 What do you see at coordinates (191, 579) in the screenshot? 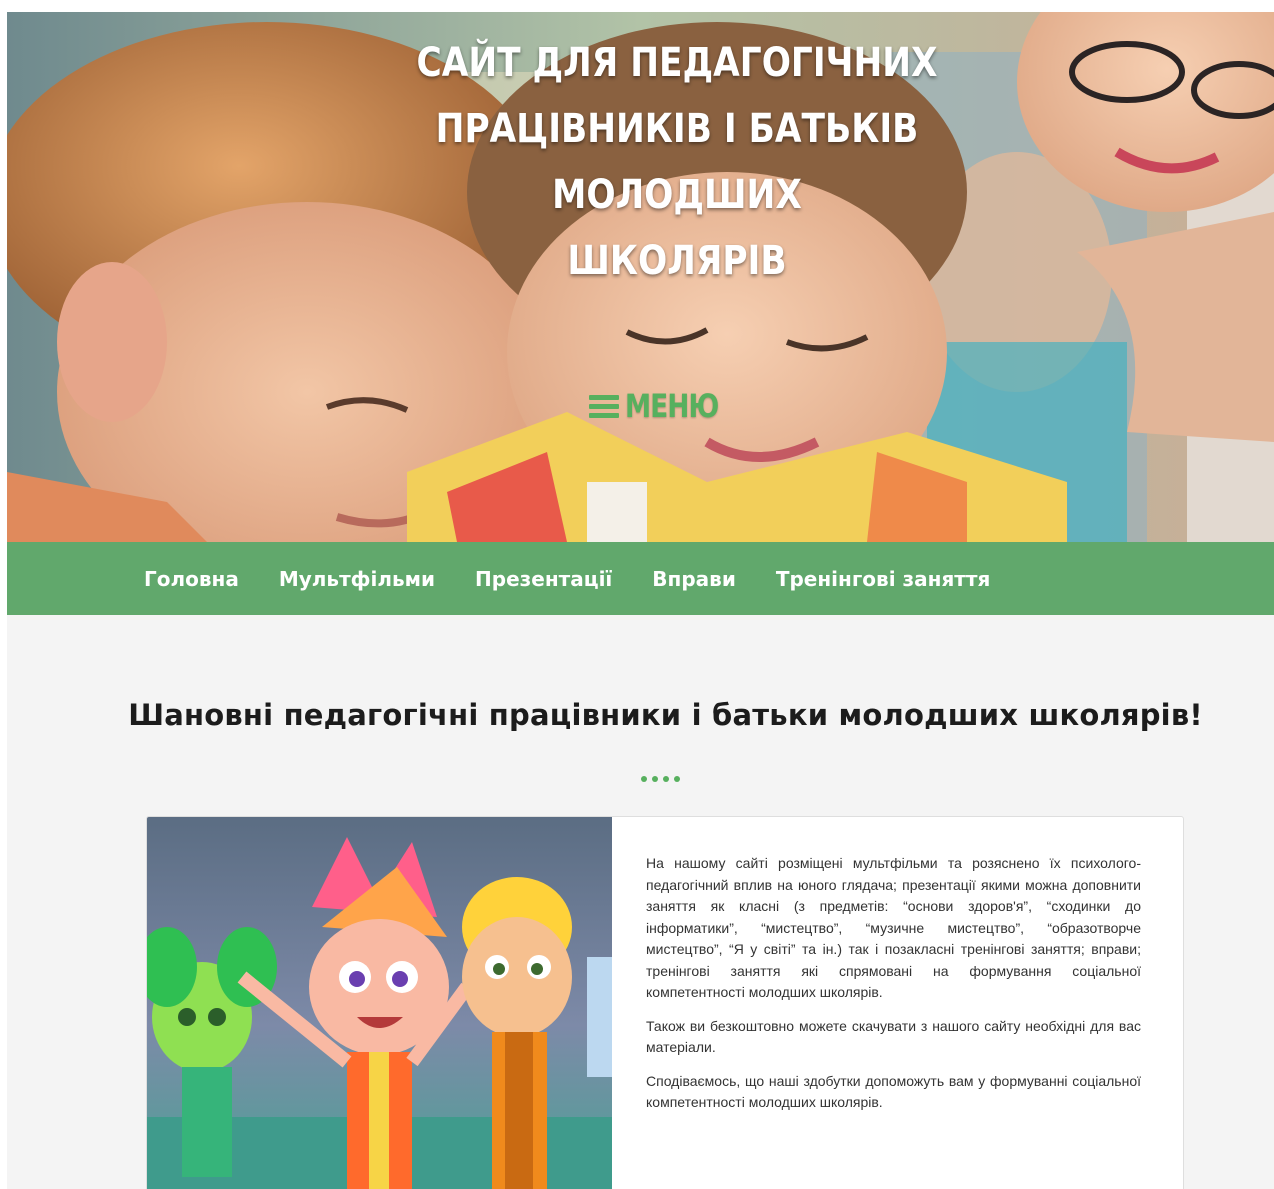
I see `nav-item-home: Головна` at bounding box center [191, 579].